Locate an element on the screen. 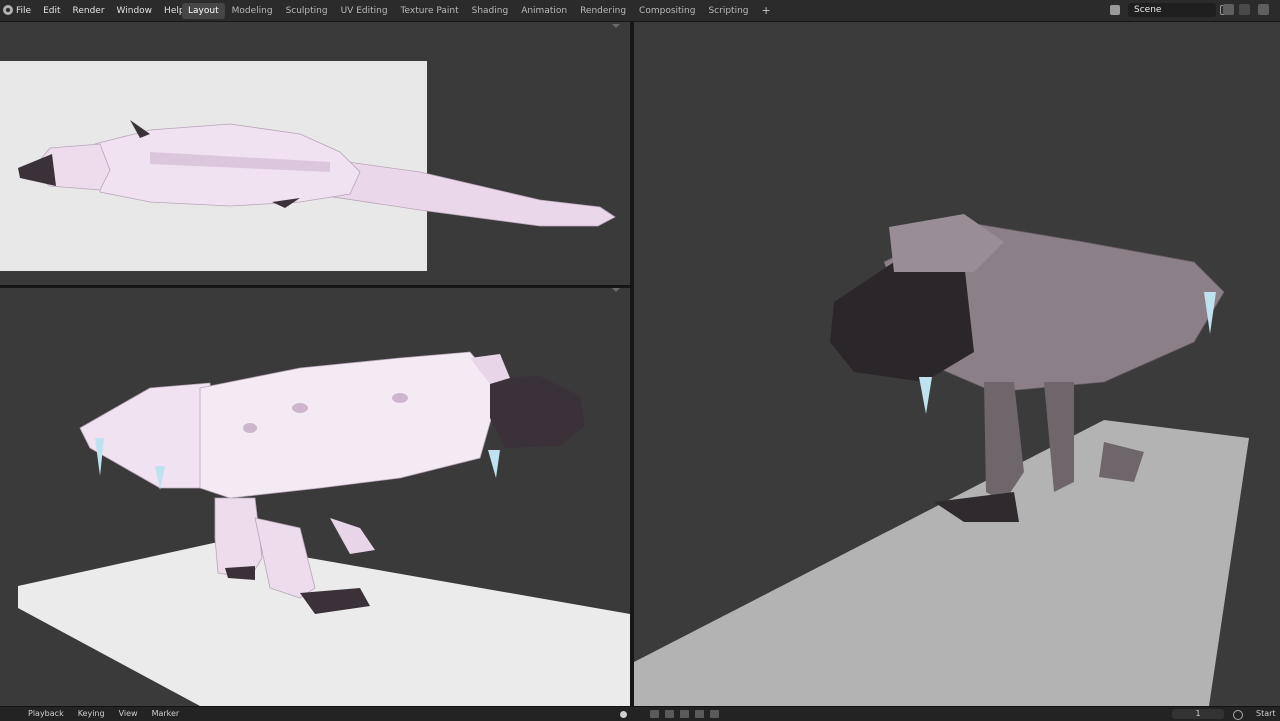 The width and height of the screenshot is (1280, 721). tab-shading: Shading is located at coordinates (490, 11).